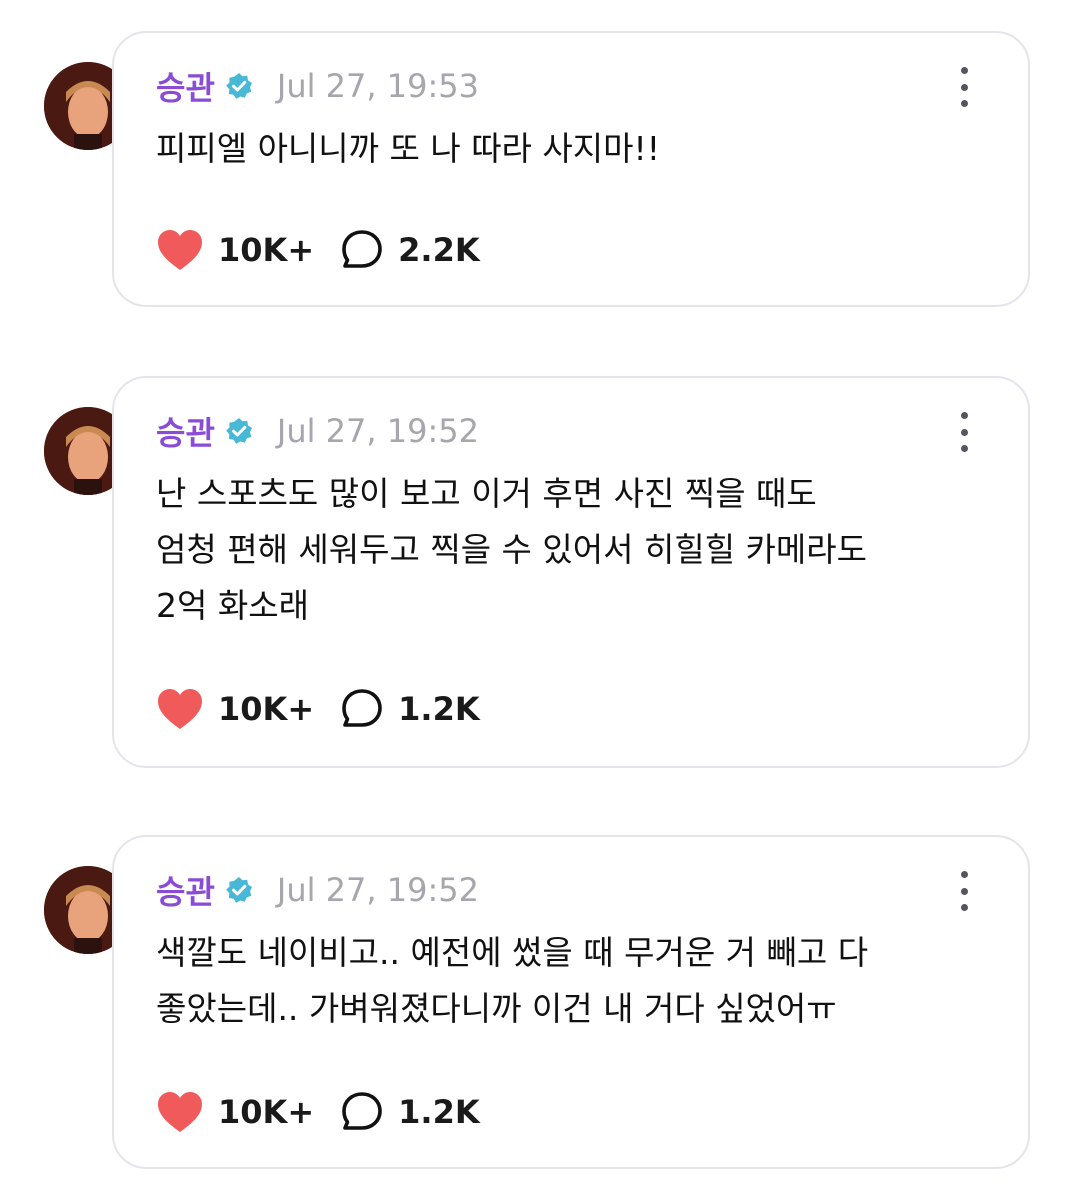 The image size is (1077, 1200). I want to click on comment-count: 2.2K, so click(439, 250).